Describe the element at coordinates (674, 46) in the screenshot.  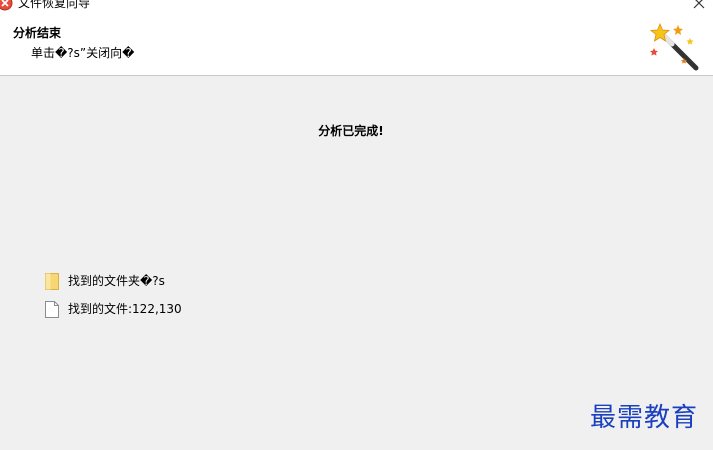
I see `magic-wand-icon` at that location.